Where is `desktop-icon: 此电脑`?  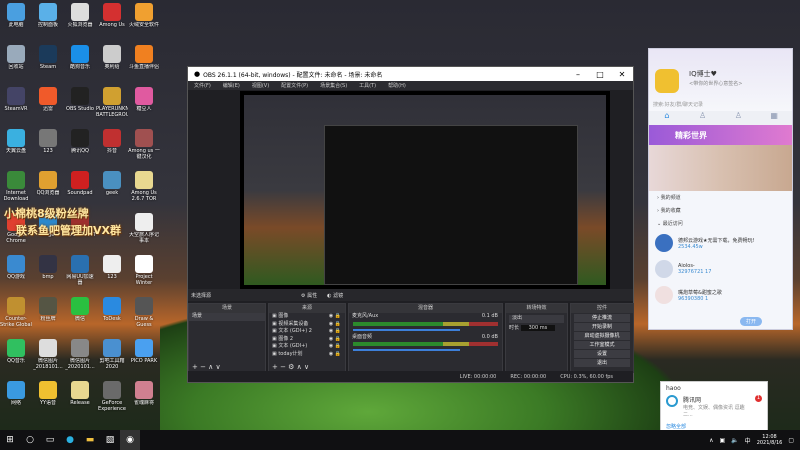
desktop-icon: 此电脑 is located at coordinates (16, 15).